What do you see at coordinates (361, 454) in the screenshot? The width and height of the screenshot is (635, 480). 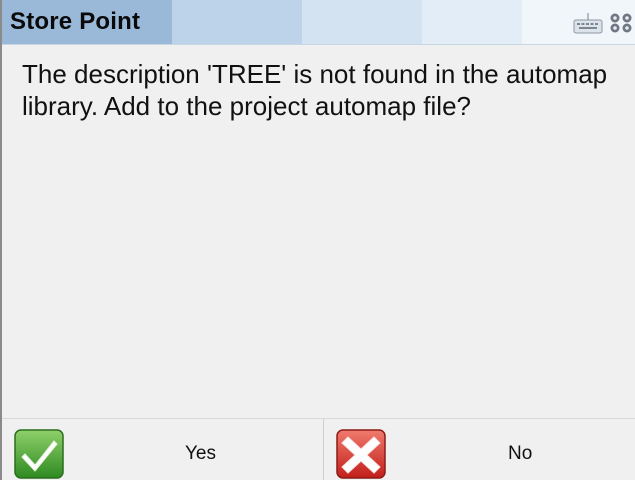 I see `x-icon` at bounding box center [361, 454].